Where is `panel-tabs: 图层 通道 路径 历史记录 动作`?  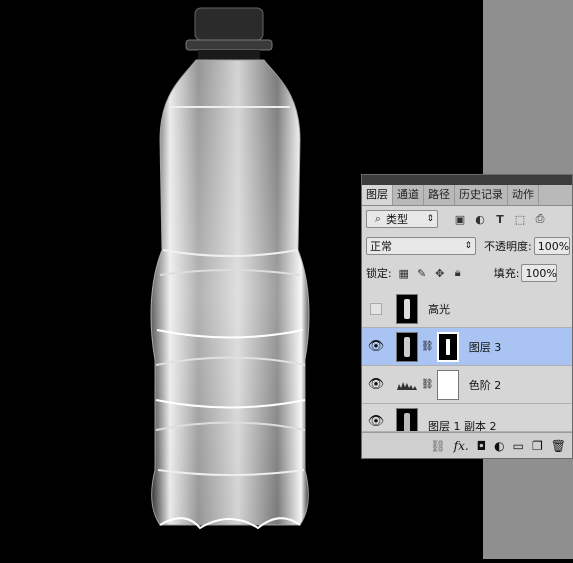 panel-tabs: 图层 通道 路径 历史记录 动作 is located at coordinates (467, 195).